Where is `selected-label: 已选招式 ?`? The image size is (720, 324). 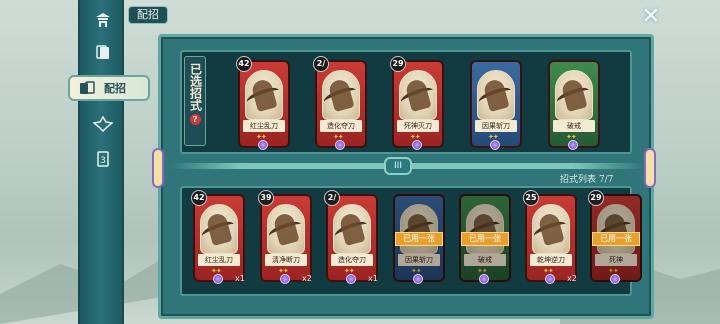 selected-label: 已选招式 ? is located at coordinates (195, 101).